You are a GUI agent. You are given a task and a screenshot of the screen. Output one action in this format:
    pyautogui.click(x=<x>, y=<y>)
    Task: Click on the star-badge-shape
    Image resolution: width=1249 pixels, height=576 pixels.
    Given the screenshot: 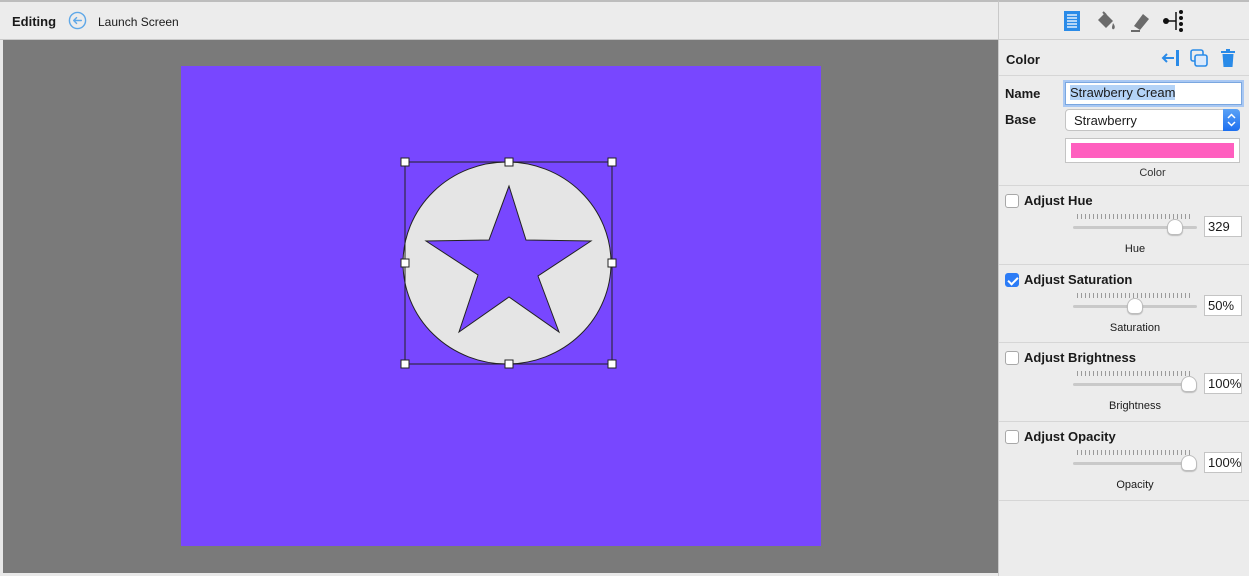 What is the action you would take?
    pyautogui.click(x=507, y=263)
    